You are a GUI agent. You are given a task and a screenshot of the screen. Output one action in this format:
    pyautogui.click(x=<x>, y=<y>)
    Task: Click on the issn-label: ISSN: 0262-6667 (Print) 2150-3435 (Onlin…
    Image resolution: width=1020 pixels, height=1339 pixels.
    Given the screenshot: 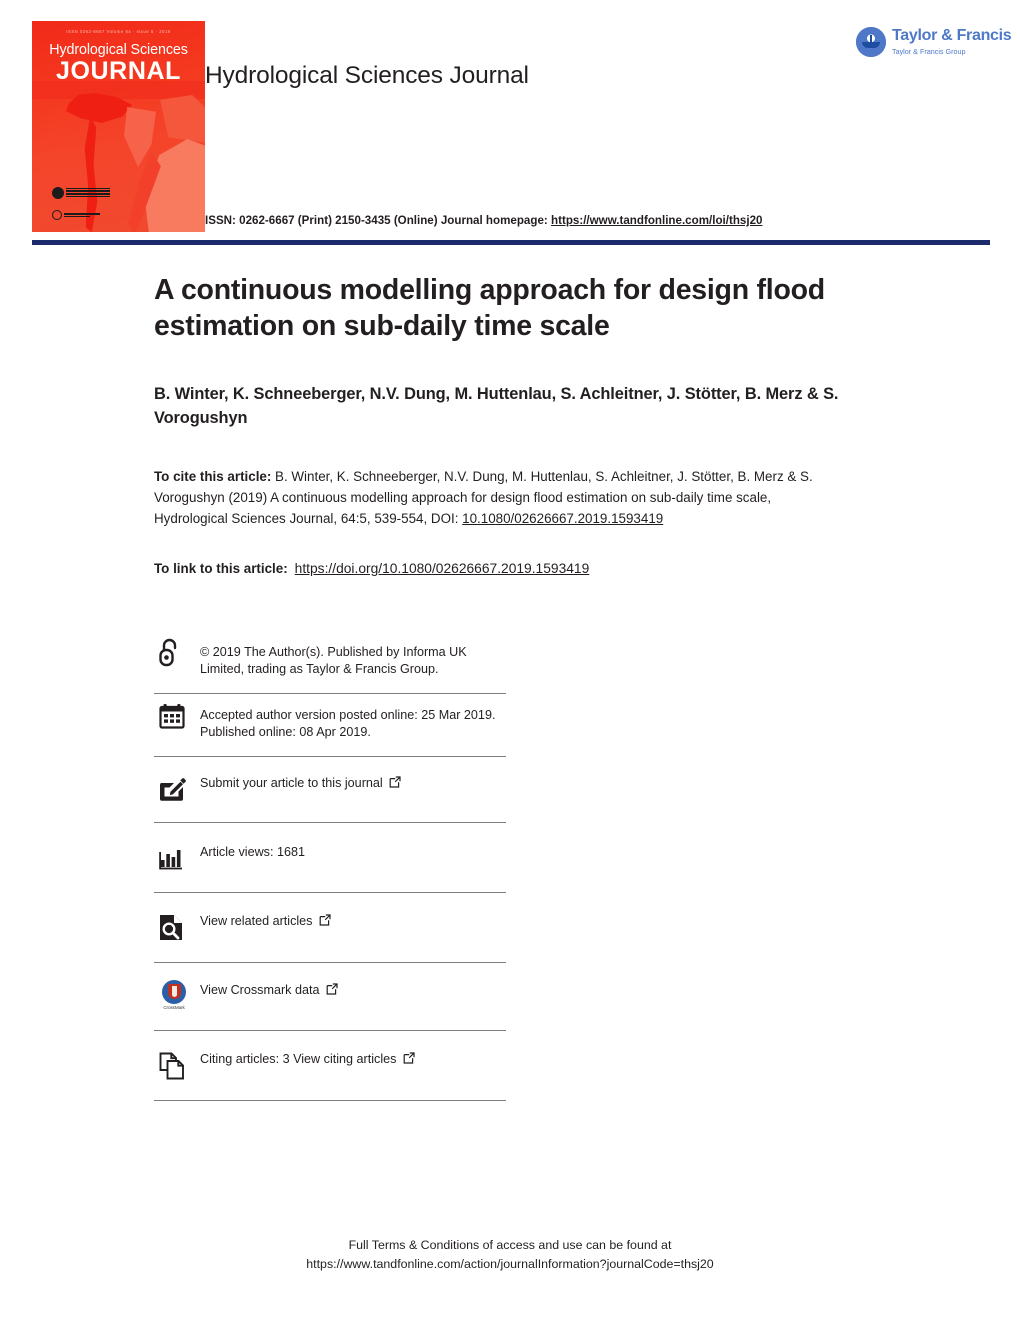 What is the action you would take?
    pyautogui.click(x=376, y=220)
    